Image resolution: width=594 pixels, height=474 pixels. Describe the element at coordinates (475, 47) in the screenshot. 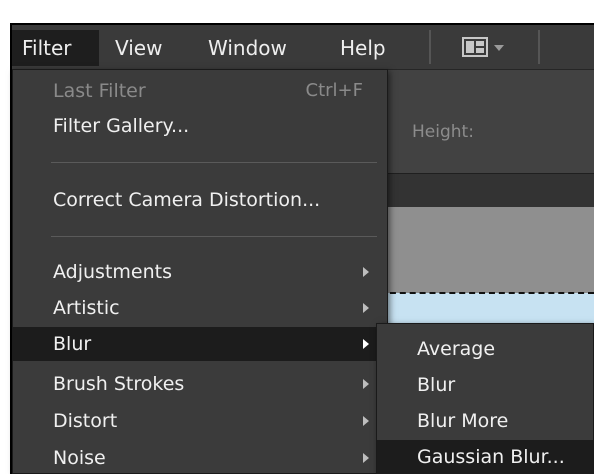

I see `layout-grid-icon` at that location.